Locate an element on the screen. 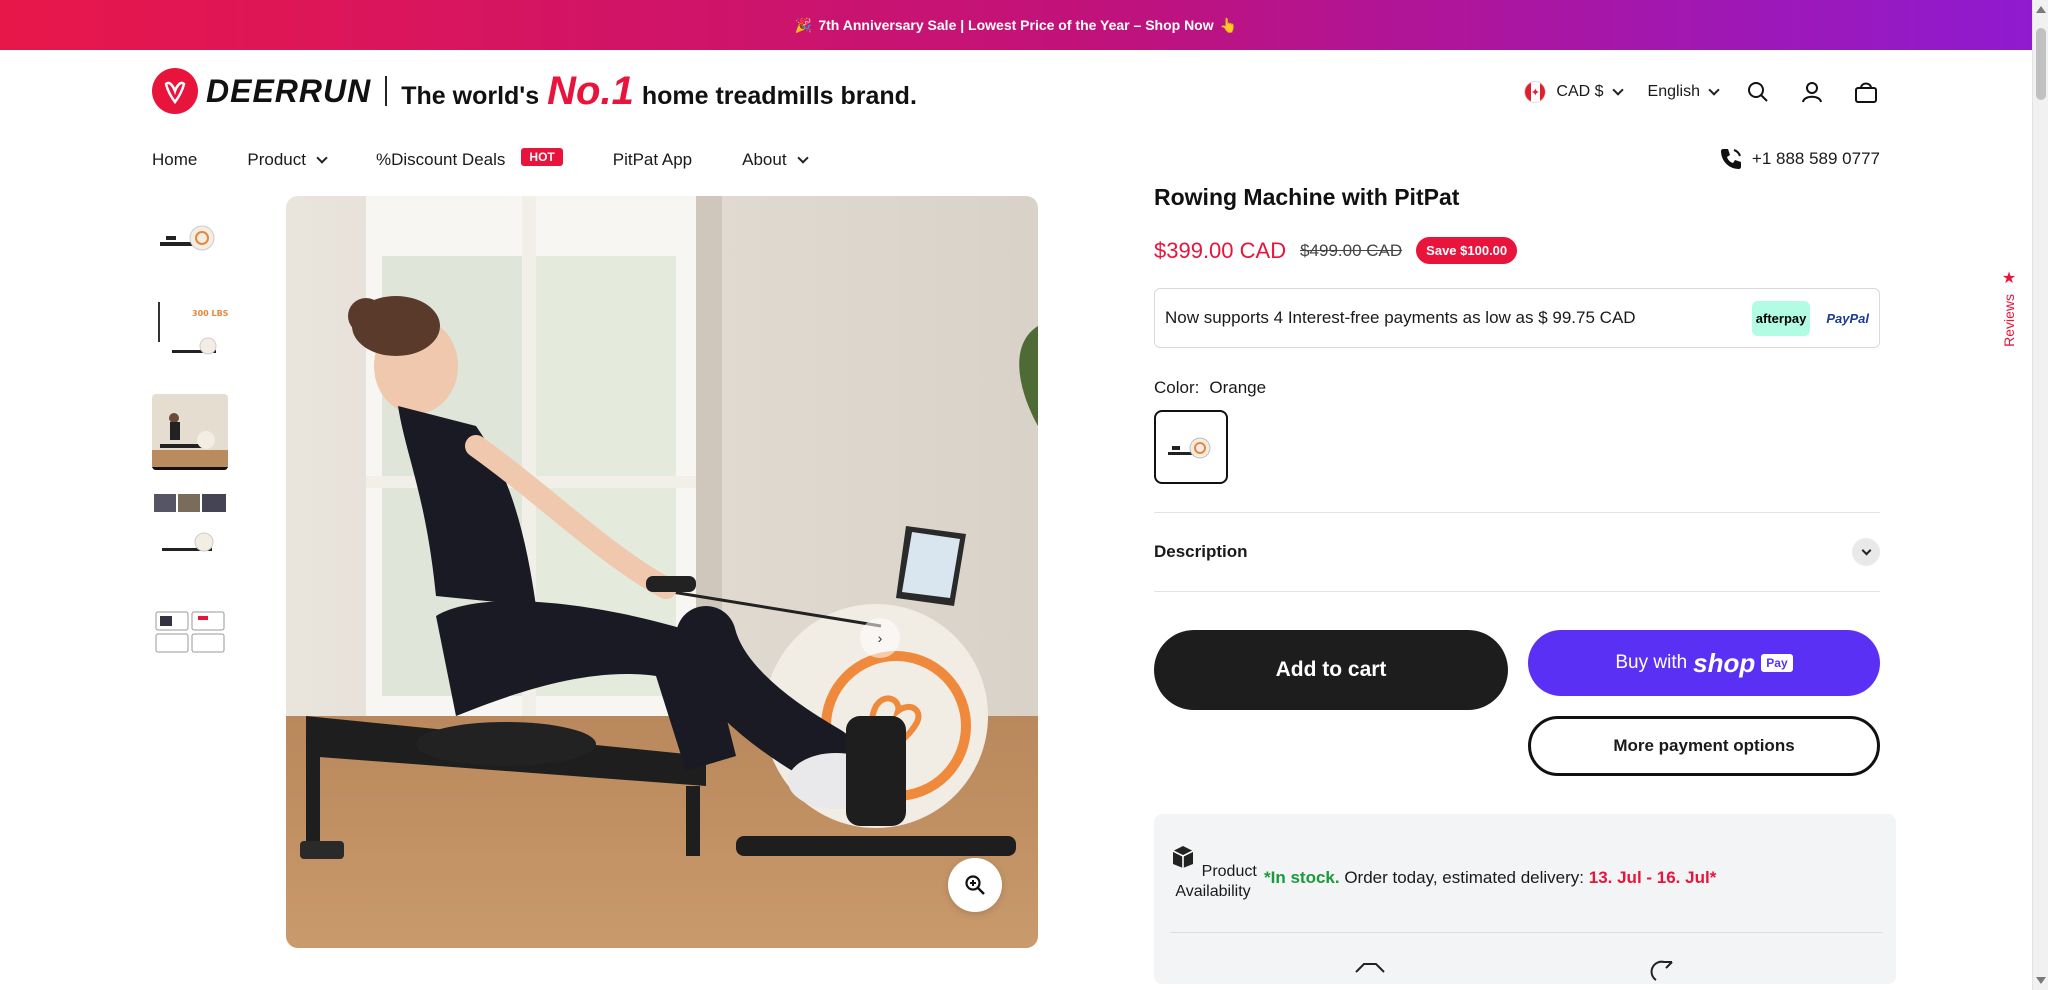  nav-about: About is located at coordinates (775, 160).